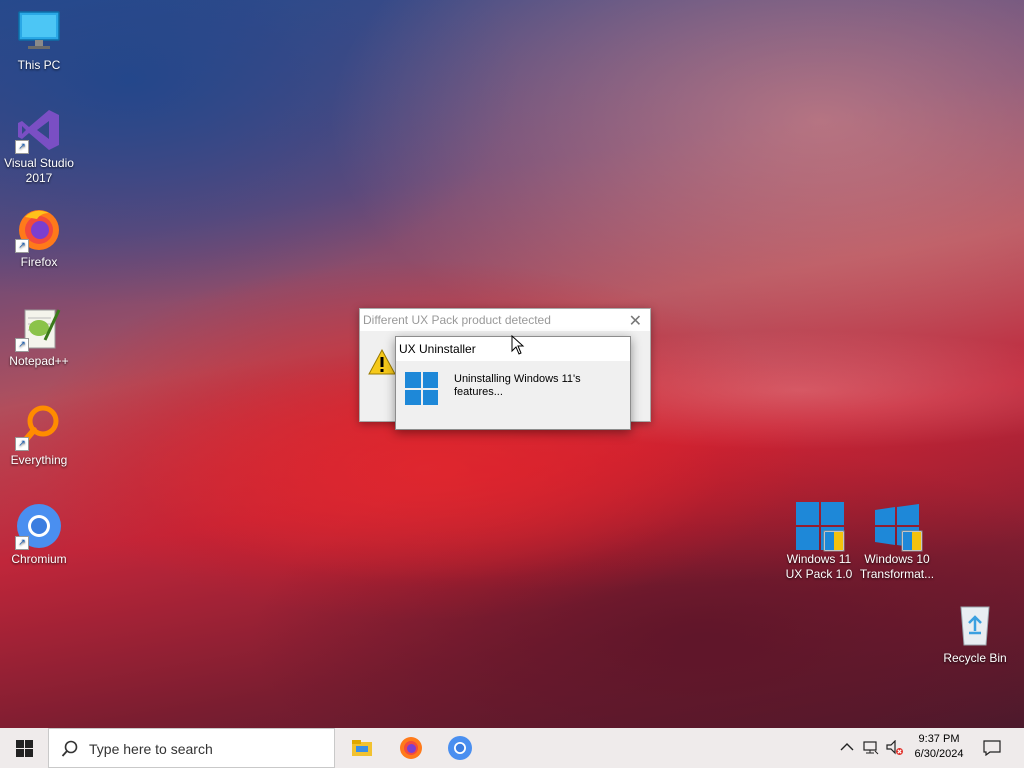 The height and width of the screenshot is (769, 1024). I want to click on everything-search-icon: ↗, so click(39, 427).